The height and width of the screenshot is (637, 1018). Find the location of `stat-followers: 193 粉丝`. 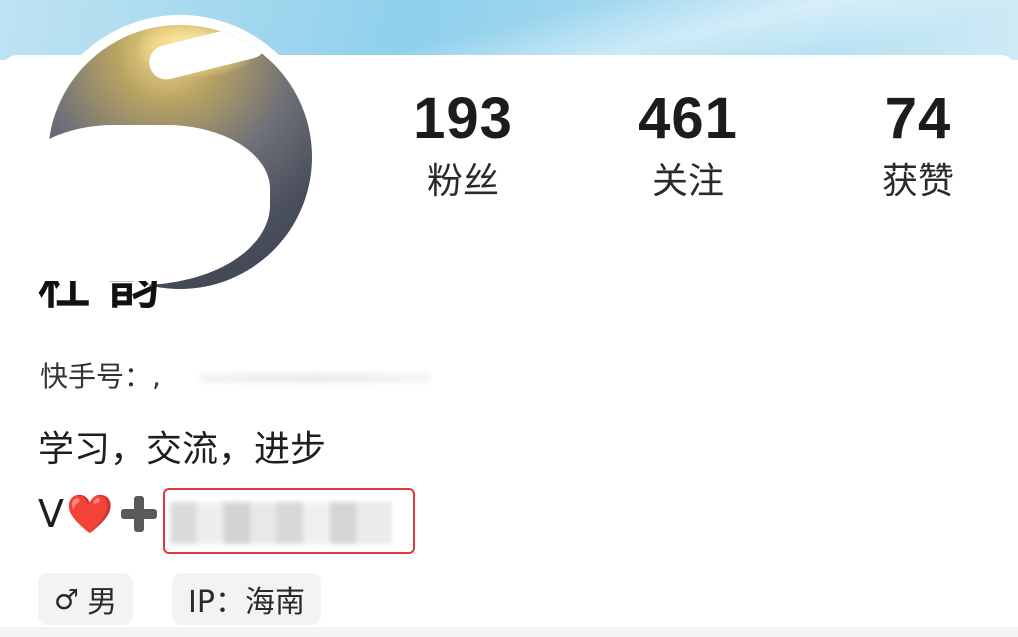

stat-followers: 193 粉丝 is located at coordinates (463, 145).